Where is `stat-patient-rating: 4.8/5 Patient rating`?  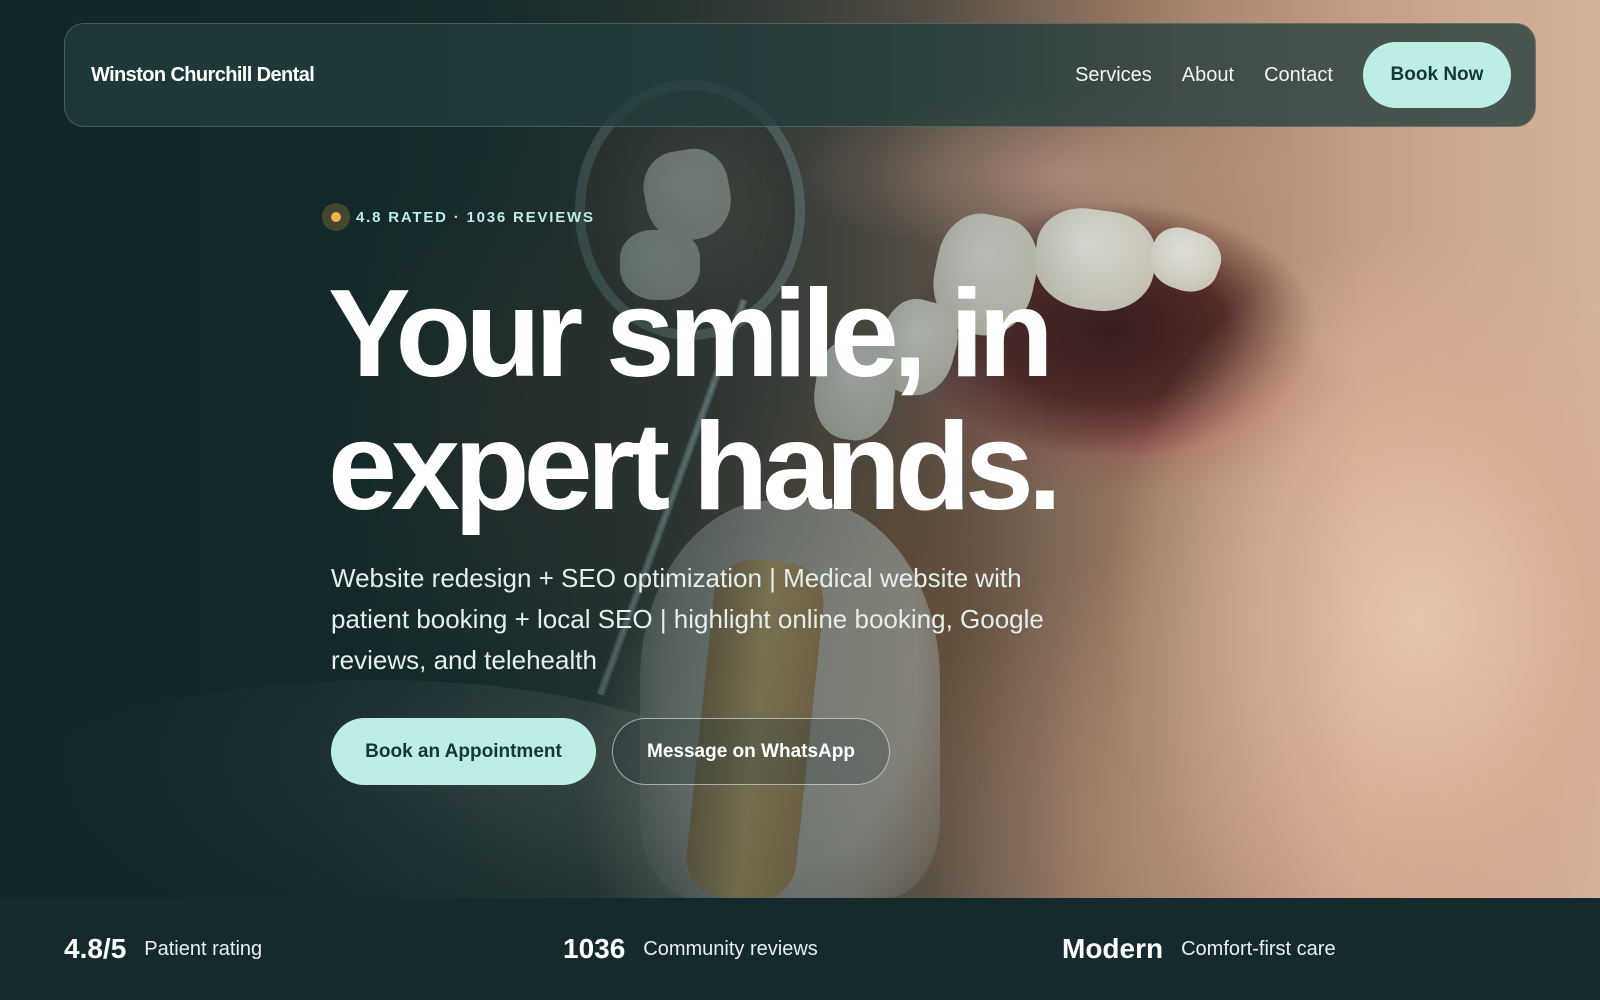 stat-patient-rating: 4.8/5 Patient rating is located at coordinates (163, 949).